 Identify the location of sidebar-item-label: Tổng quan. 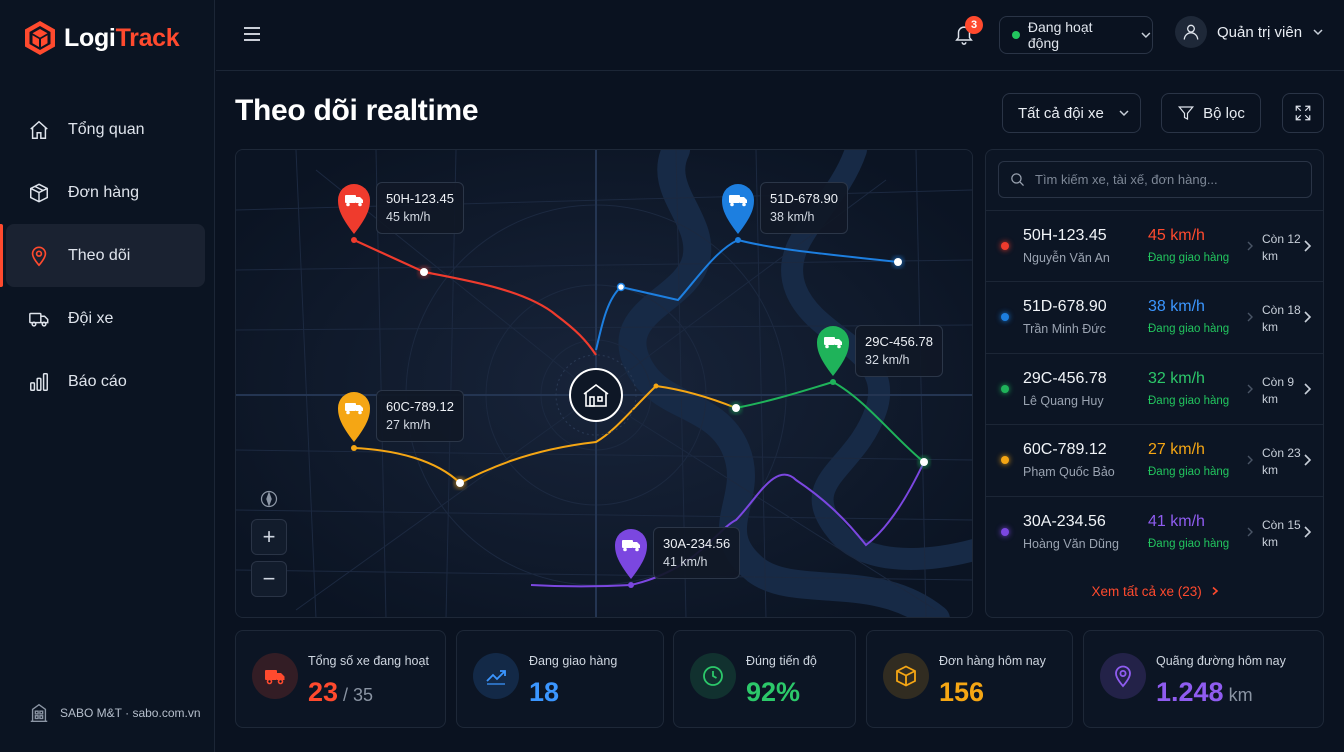
(106, 129).